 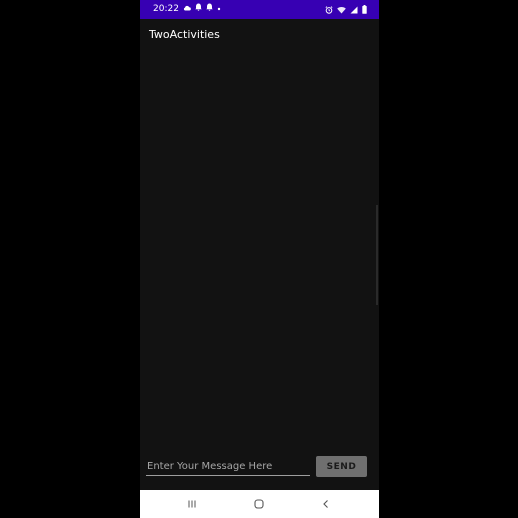 I want to click on alarm-icon, so click(x=329, y=9).